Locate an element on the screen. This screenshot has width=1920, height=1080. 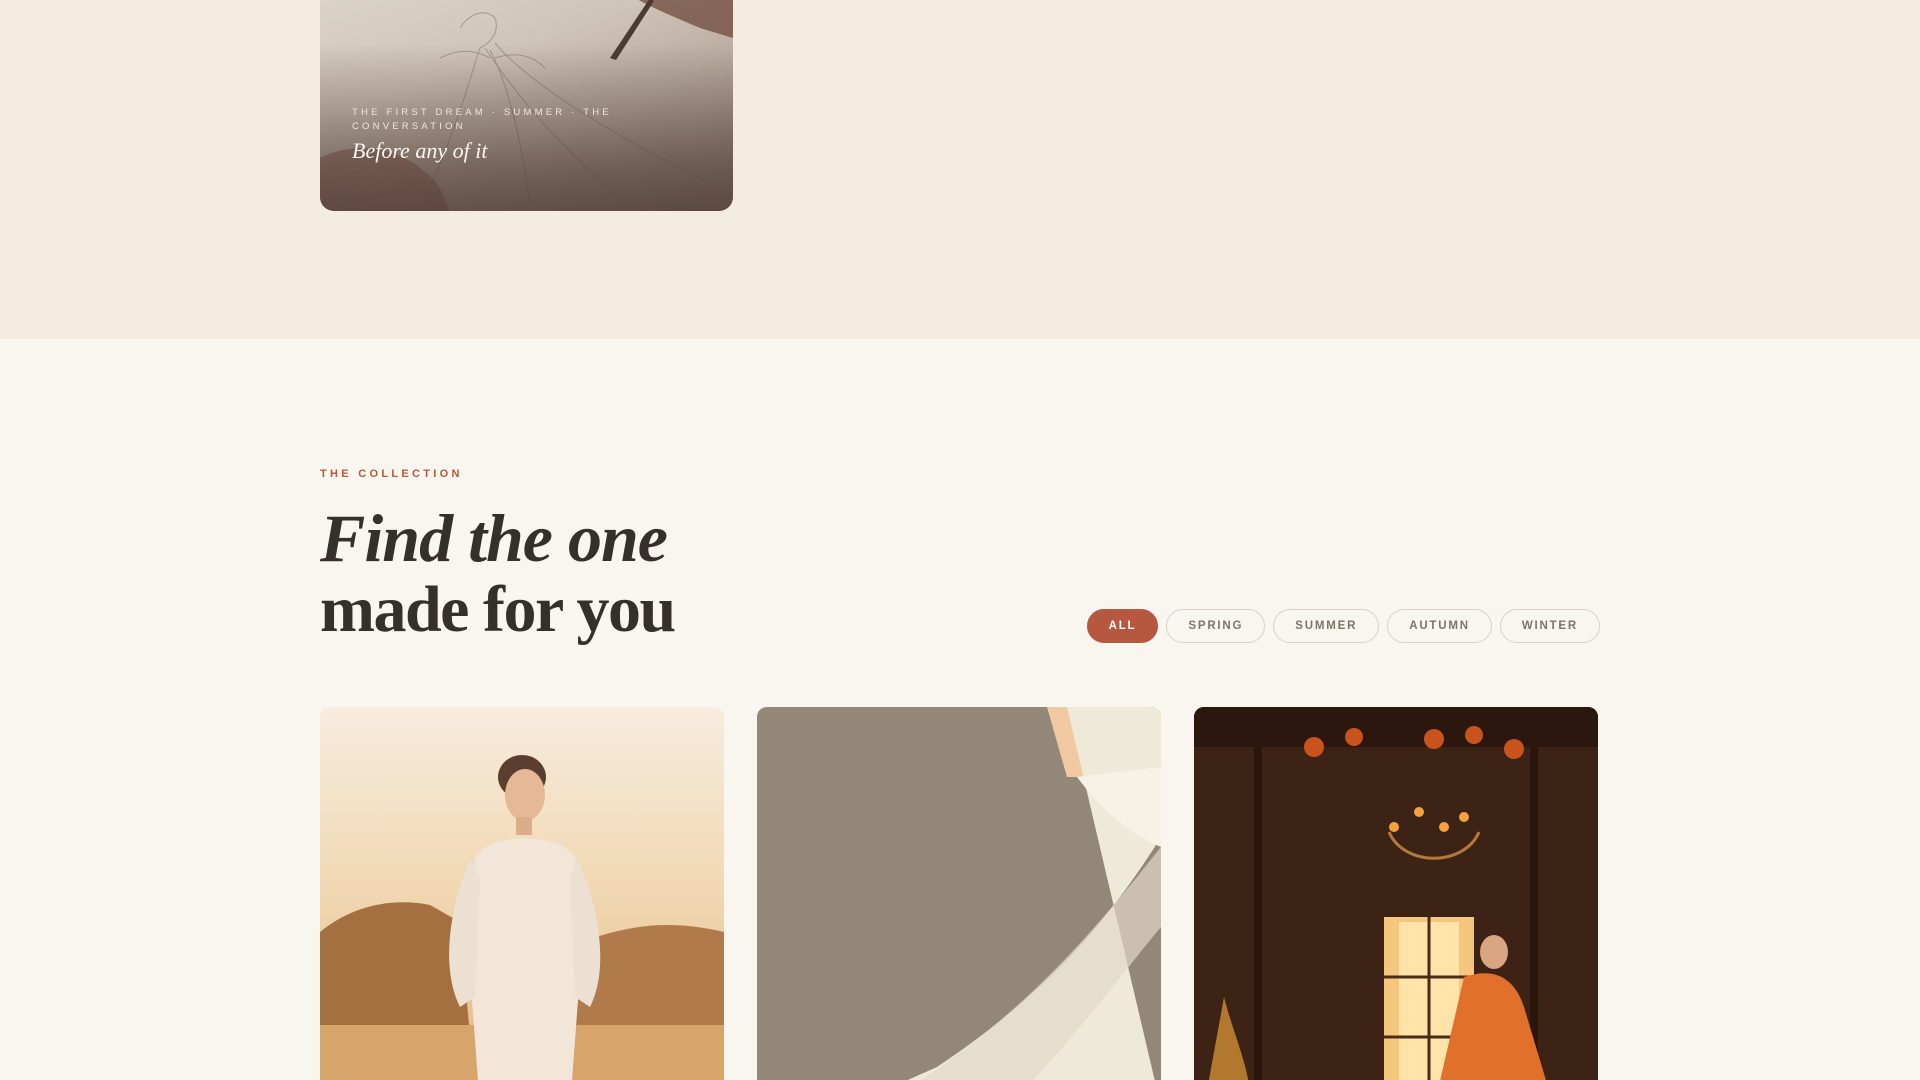
product-card-desert is located at coordinates (522, 893).